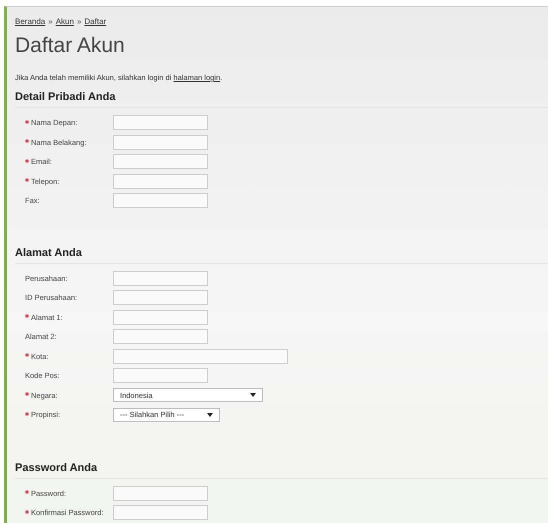 This screenshot has width=548, height=523. I want to click on section-heading: Detail Pribadi Anda, so click(65, 97).